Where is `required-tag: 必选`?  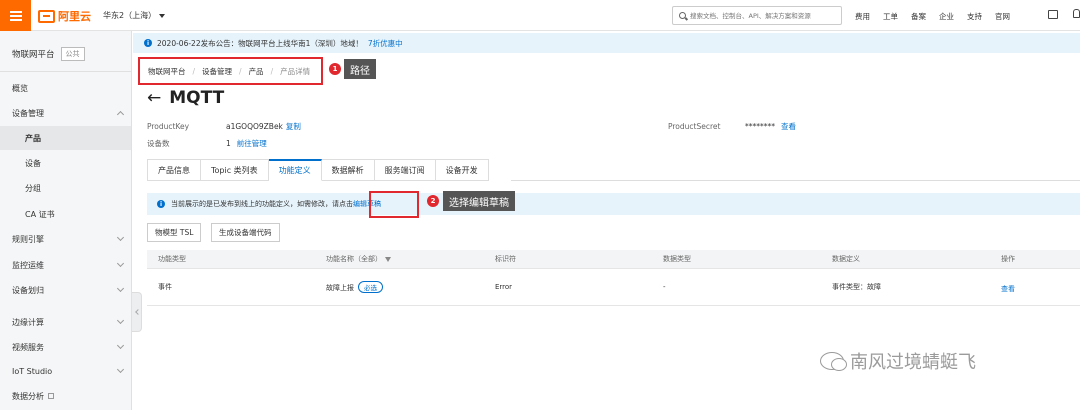
required-tag: 必选 is located at coordinates (370, 287).